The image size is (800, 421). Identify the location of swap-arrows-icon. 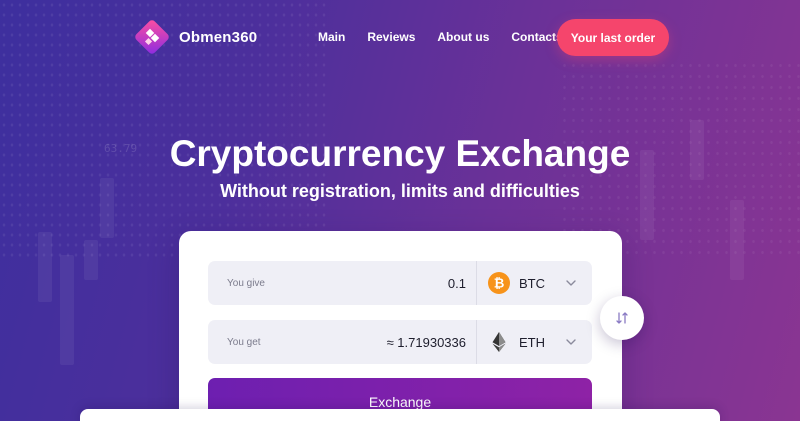
(622, 318).